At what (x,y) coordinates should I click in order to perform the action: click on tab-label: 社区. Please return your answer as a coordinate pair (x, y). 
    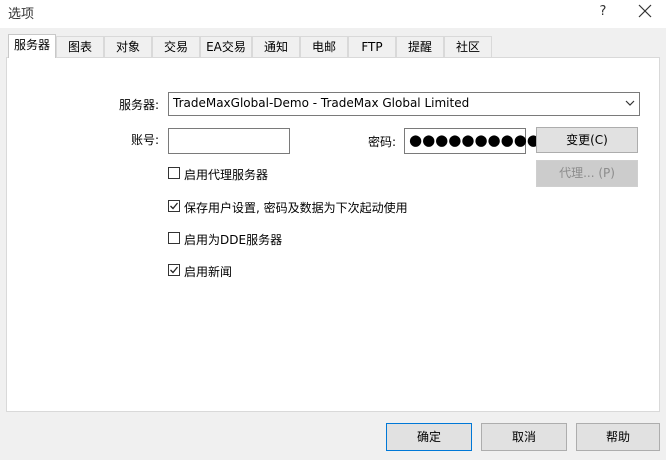
    Looking at the image, I should click on (467, 47).